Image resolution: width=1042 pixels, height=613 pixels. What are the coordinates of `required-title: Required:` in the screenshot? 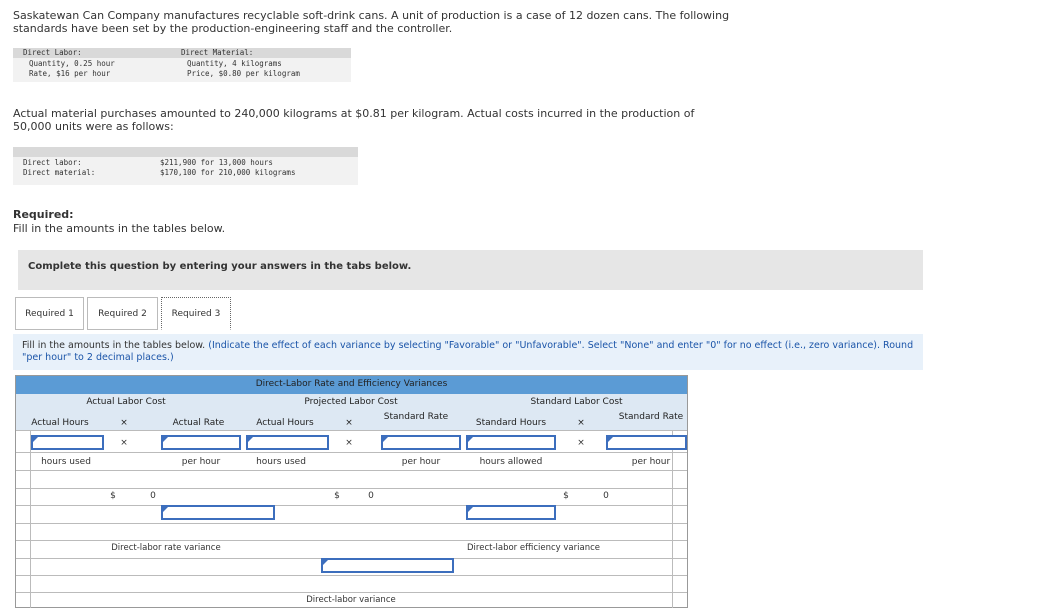 It's located at (43, 214).